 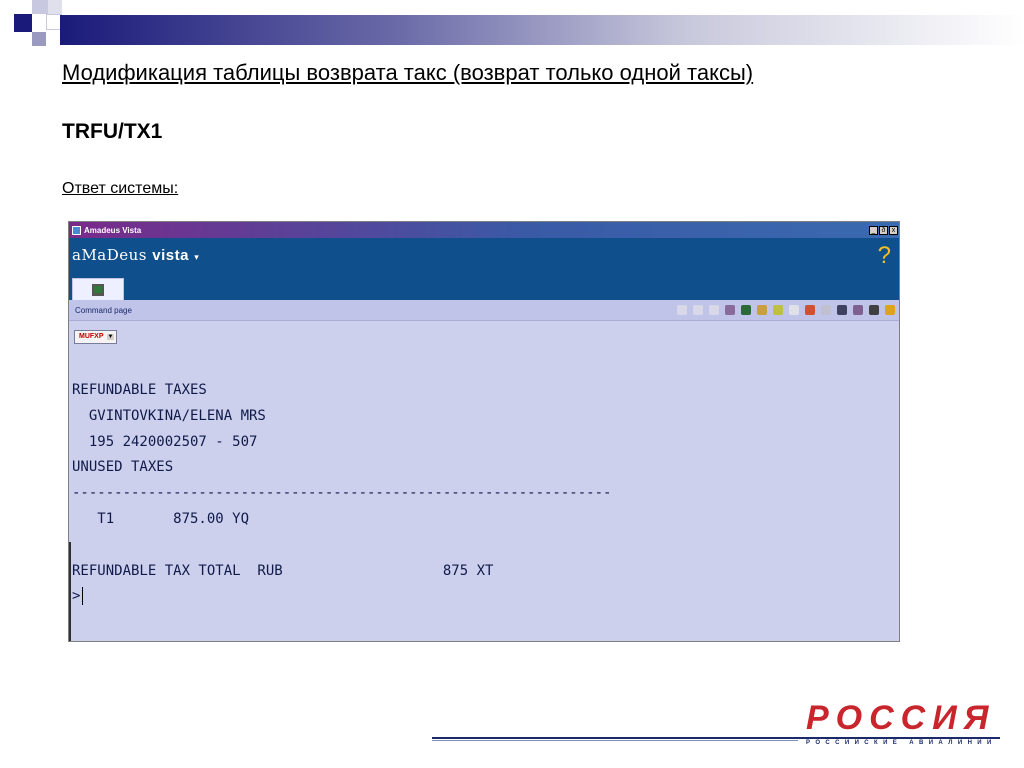 I want to click on tab-strip, so click(x=484, y=288).